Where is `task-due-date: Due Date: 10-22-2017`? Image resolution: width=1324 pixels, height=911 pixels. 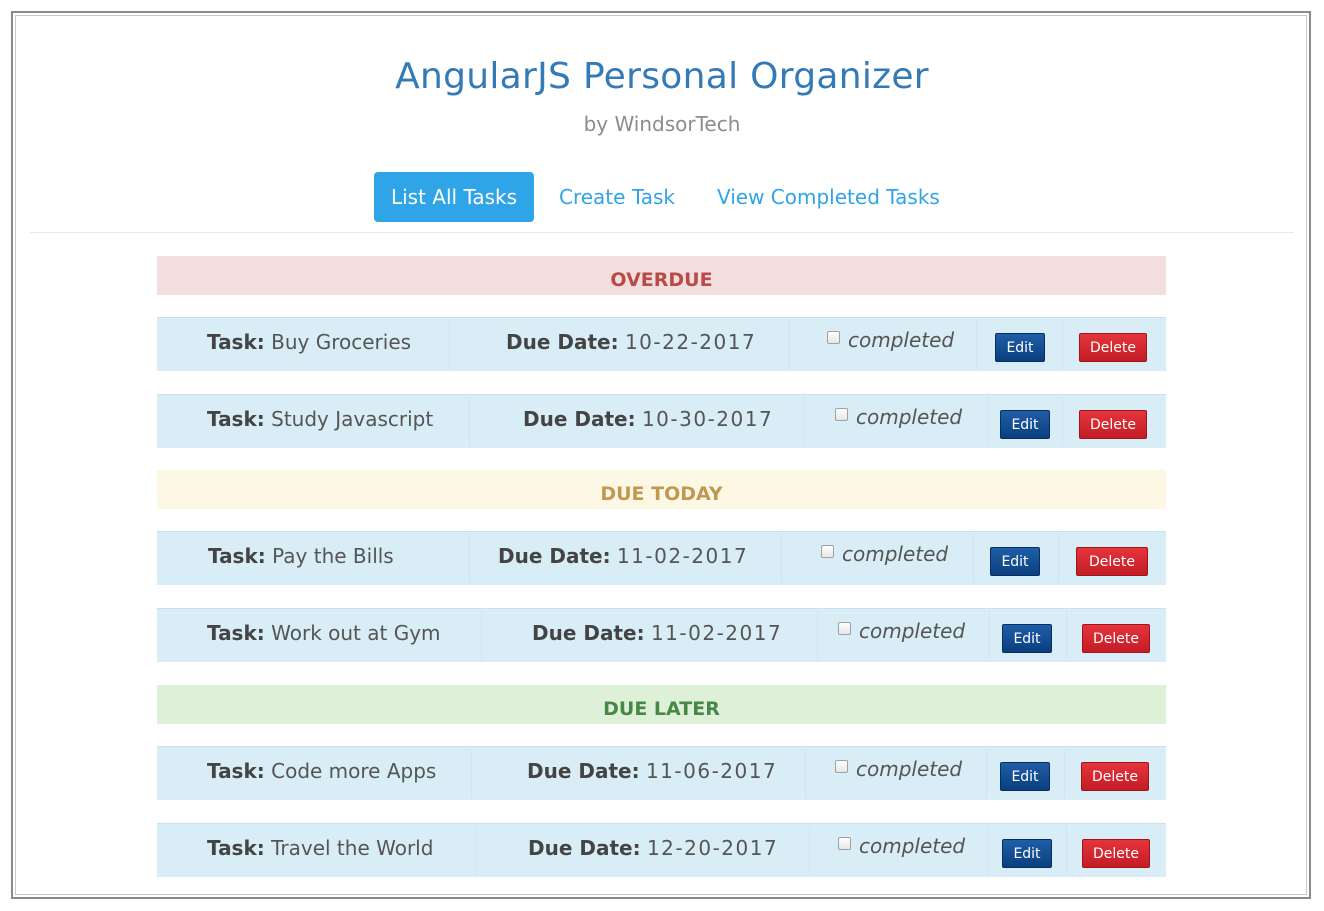 task-due-date: Due Date: 10-22-2017 is located at coordinates (631, 342).